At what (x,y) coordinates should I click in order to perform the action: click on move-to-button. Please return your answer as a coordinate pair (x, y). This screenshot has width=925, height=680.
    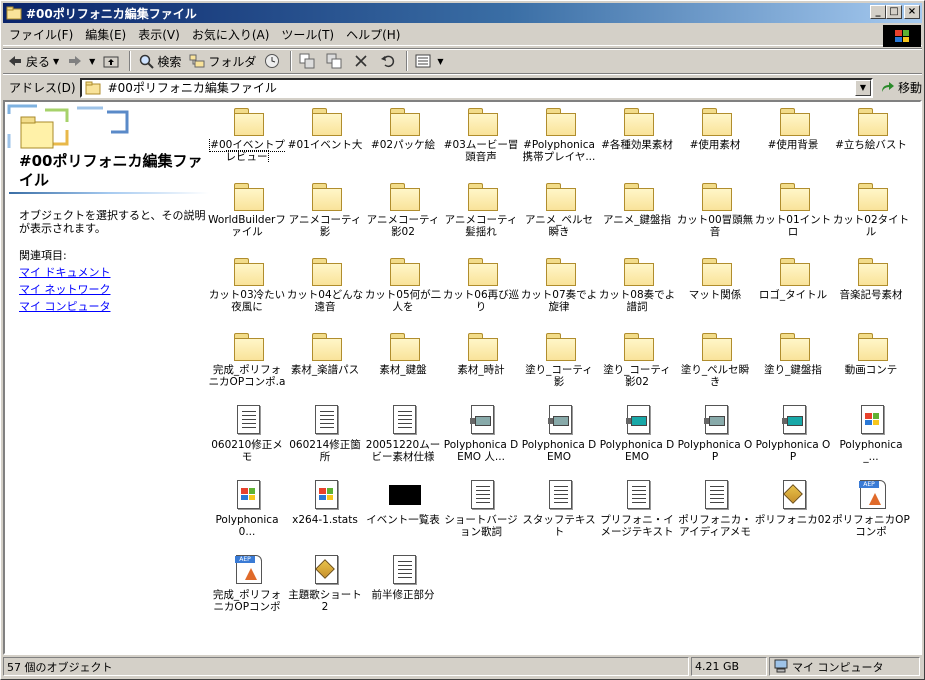
    Looking at the image, I should click on (308, 61).